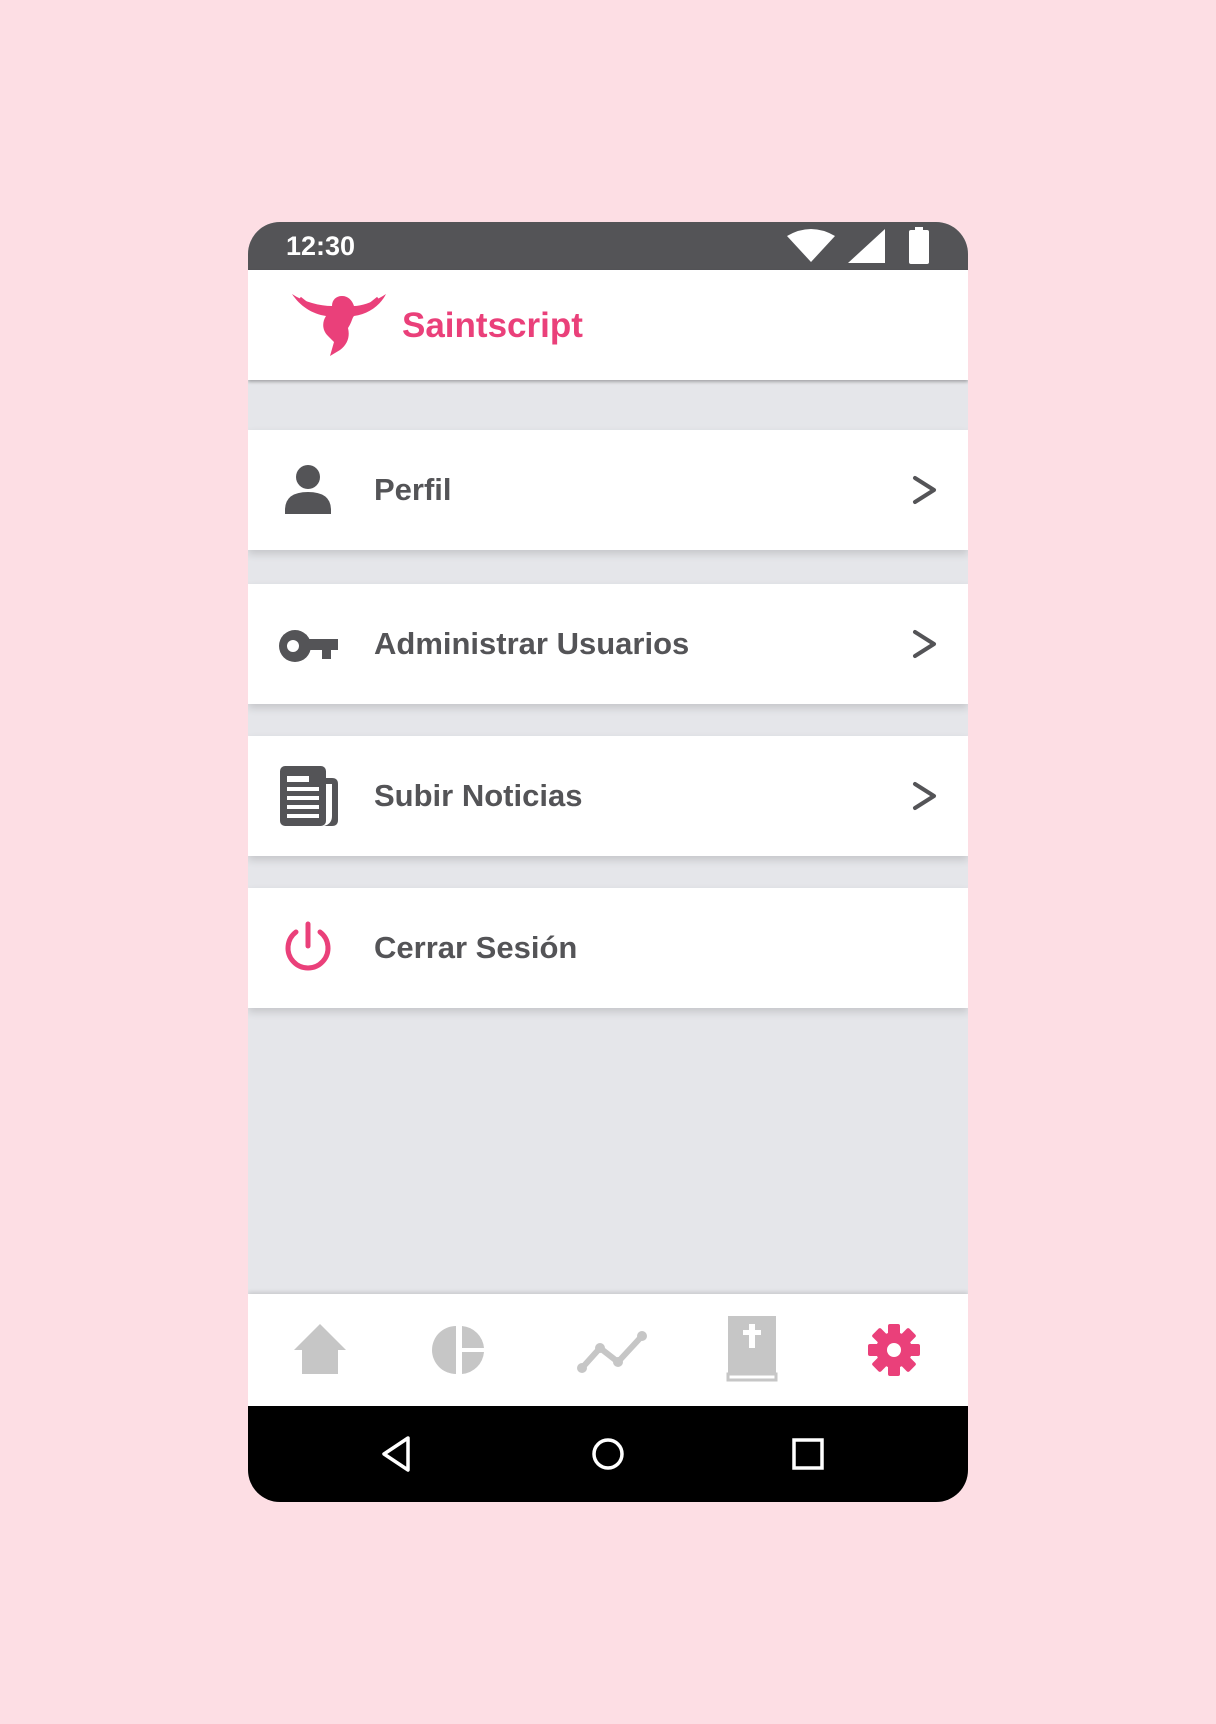 Image resolution: width=1216 pixels, height=1724 pixels. I want to click on menu-item-administrar-usuarios: Administrar Usuarios, so click(608, 644).